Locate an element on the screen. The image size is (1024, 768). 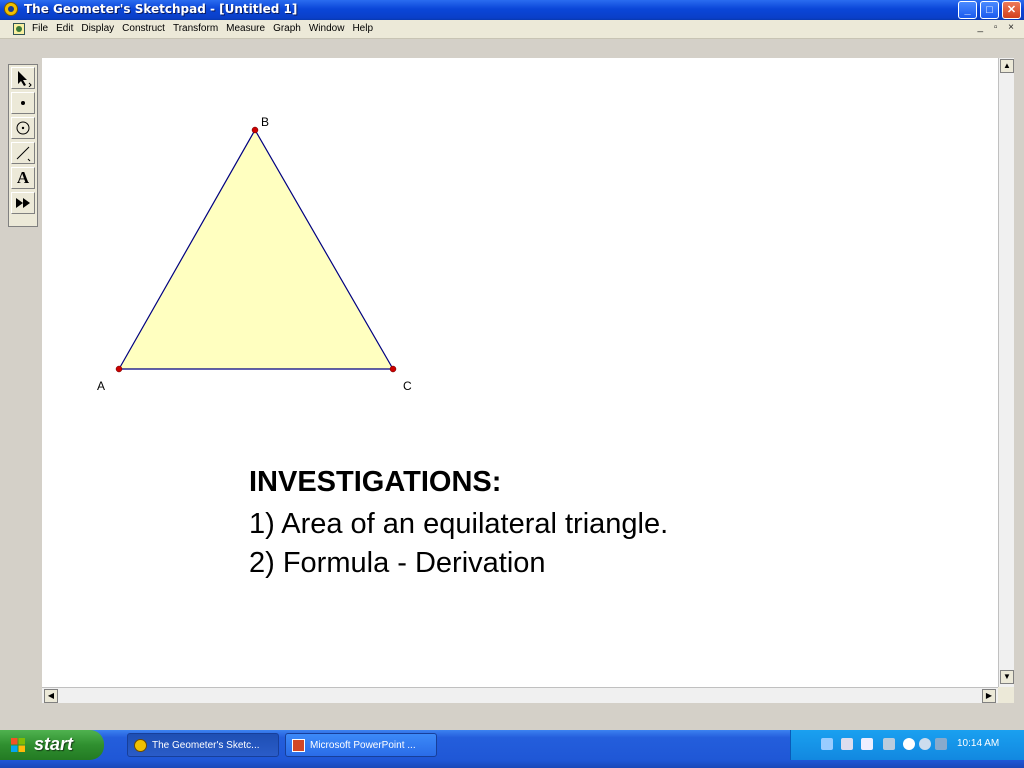
start-button: start is located at coordinates (52, 745).